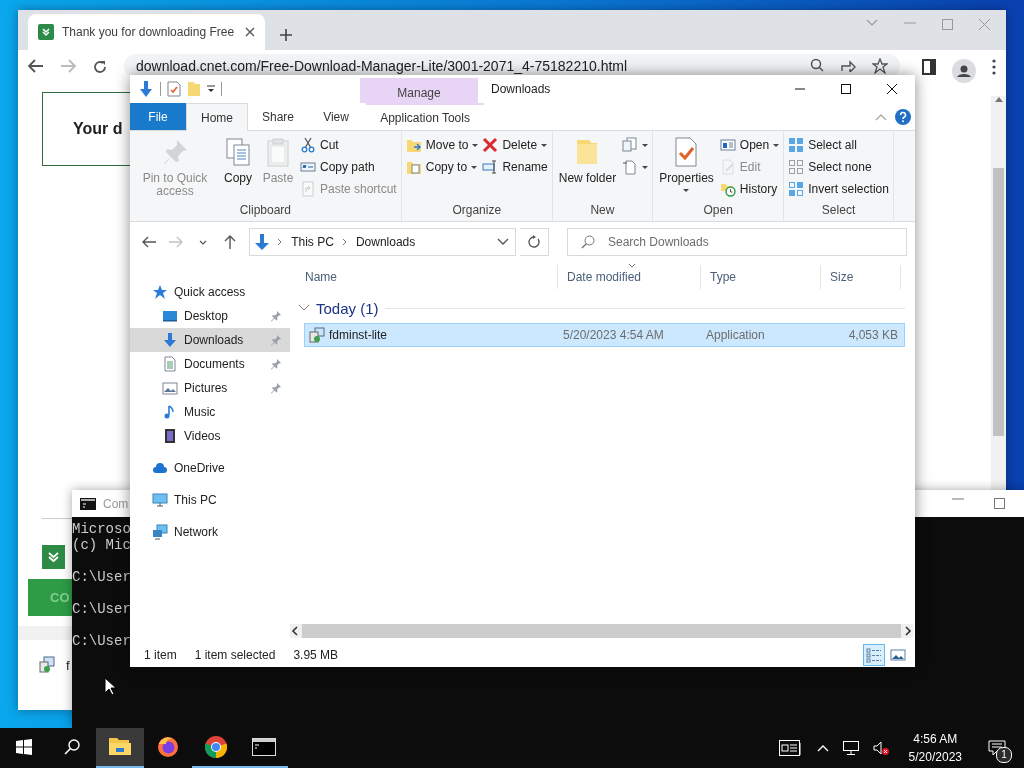 The height and width of the screenshot is (768, 1024). I want to click on chevron-down-icon, so click(503, 242).